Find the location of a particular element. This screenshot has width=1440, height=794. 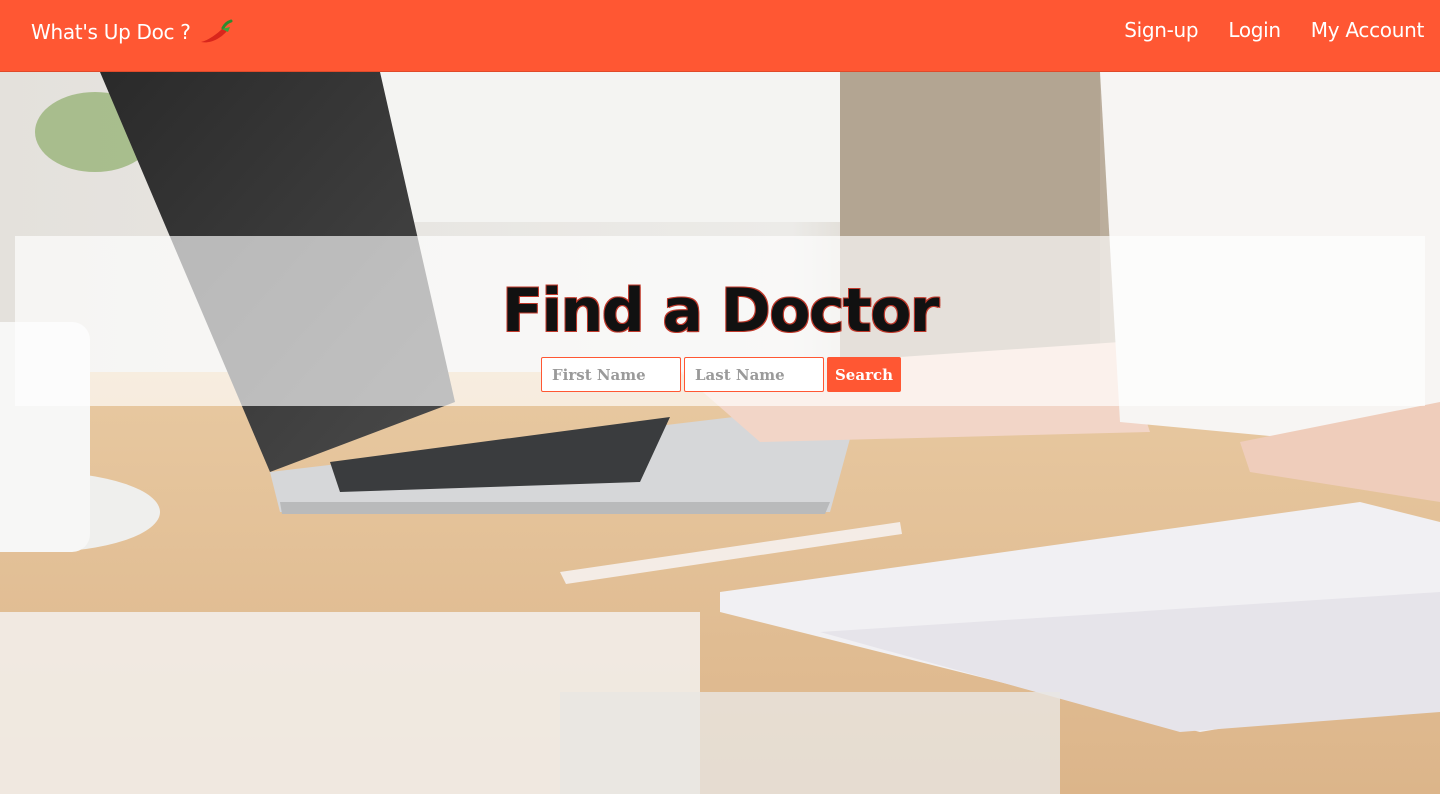

last-name-input is located at coordinates (754, 374).